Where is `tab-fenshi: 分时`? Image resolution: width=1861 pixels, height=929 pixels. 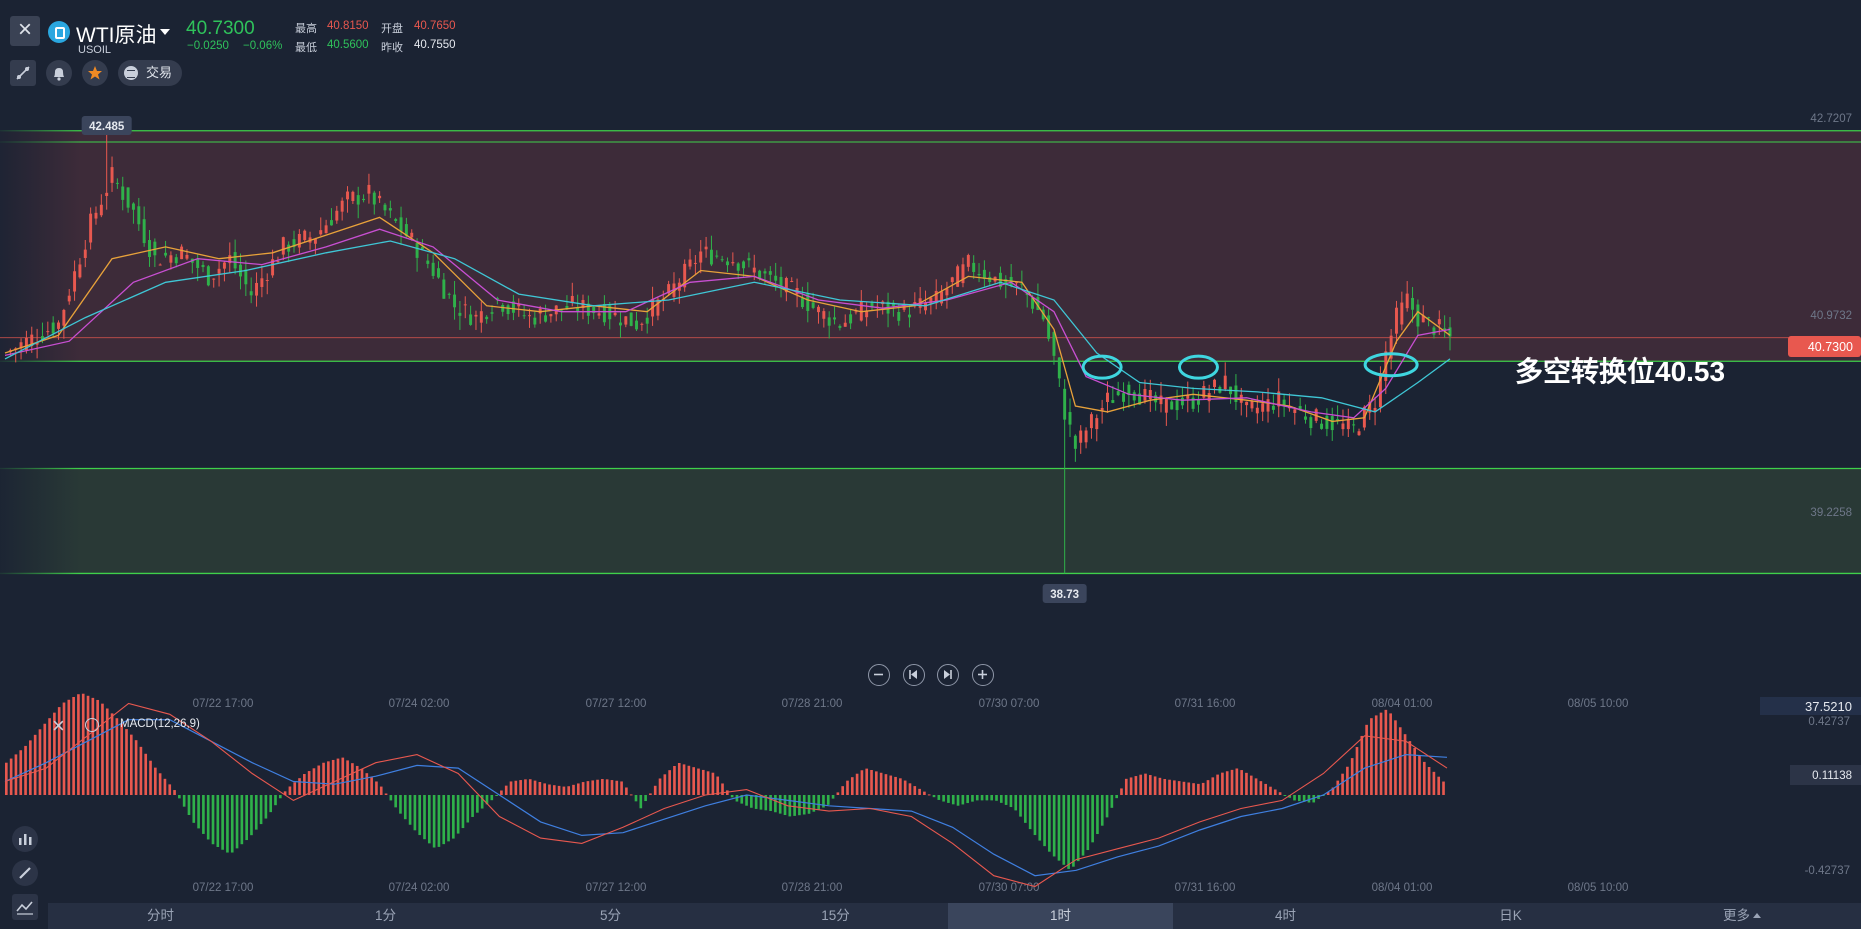 tab-fenshi: 分时 is located at coordinates (160, 916).